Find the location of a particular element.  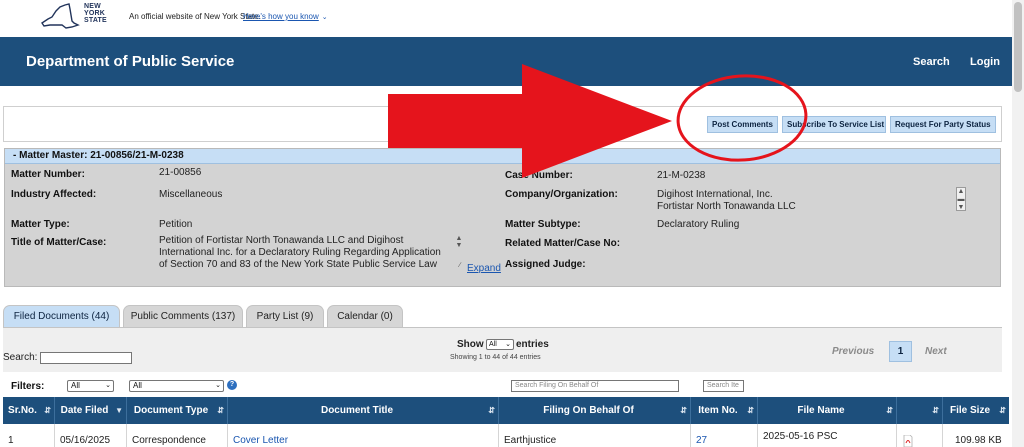

cell-text: 05/16/2025 is located at coordinates (85, 440).